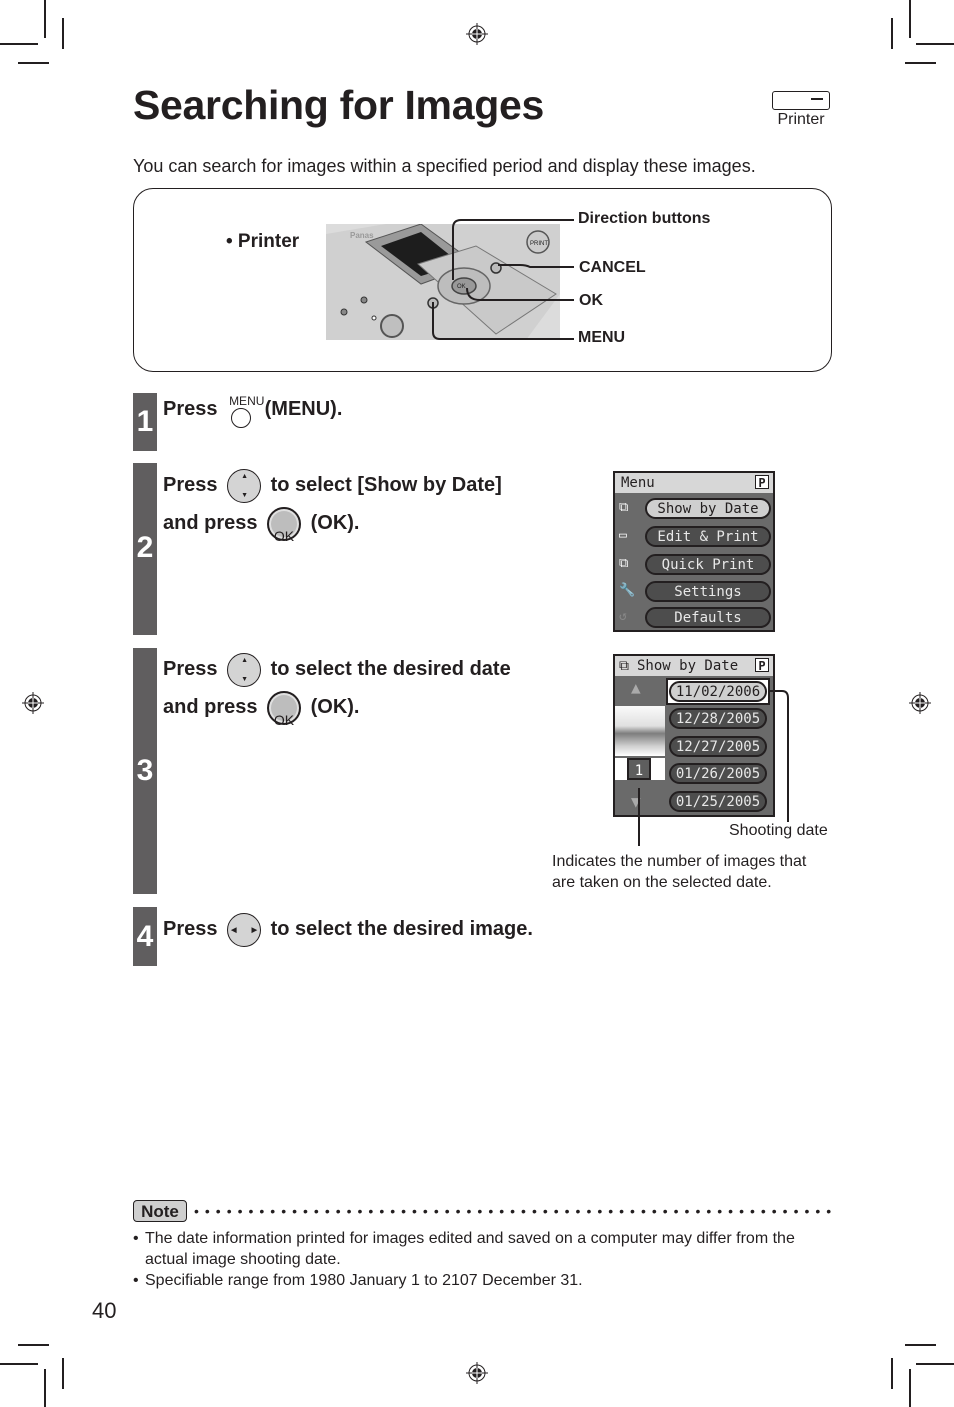 Image resolution: width=954 pixels, height=1407 pixels. I want to click on menu-item-quick-print: Quick Print, so click(708, 564).